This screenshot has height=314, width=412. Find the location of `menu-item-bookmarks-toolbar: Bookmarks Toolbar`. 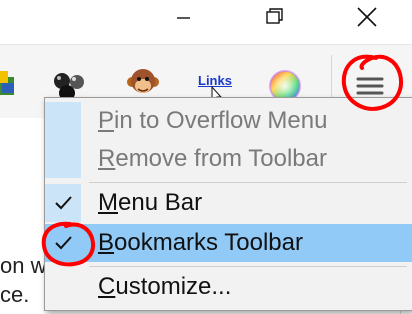

menu-item-bookmarks-toolbar: Bookmarks Toolbar is located at coordinates (228, 243).